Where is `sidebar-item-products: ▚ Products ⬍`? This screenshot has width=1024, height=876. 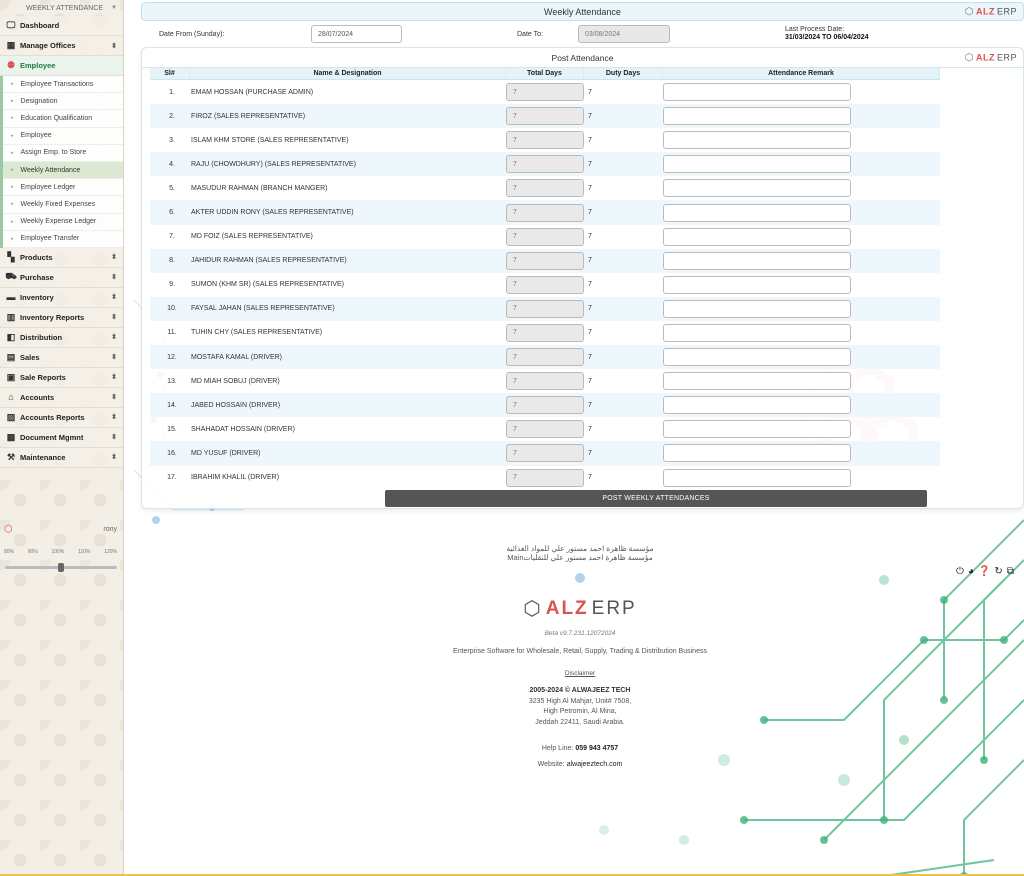
sidebar-item-products: ▚ Products ⬍ is located at coordinates (61, 257).